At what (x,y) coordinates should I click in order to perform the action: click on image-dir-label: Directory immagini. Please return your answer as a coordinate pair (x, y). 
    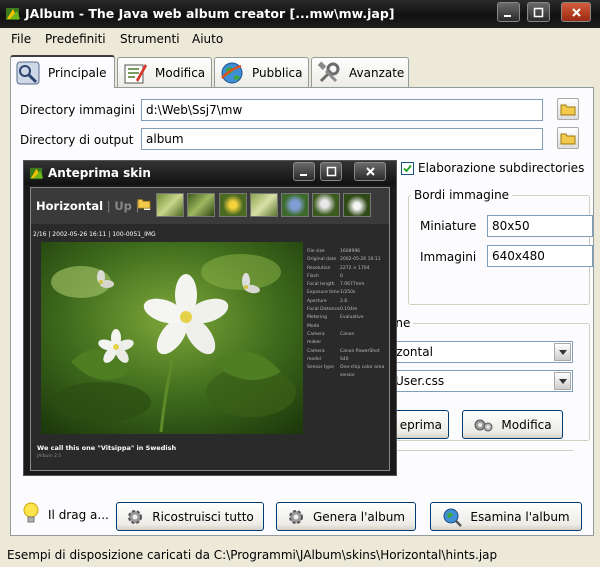
    Looking at the image, I should click on (78, 110).